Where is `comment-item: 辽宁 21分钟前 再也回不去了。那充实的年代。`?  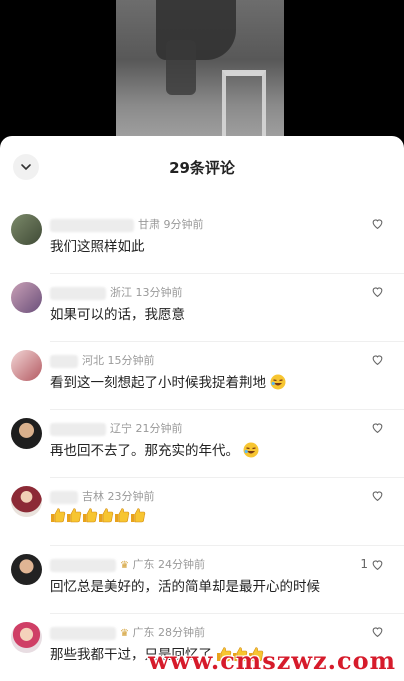 comment-item: 辽宁 21分钟前 再也回不去了。那充实的年代。 is located at coordinates (202, 444).